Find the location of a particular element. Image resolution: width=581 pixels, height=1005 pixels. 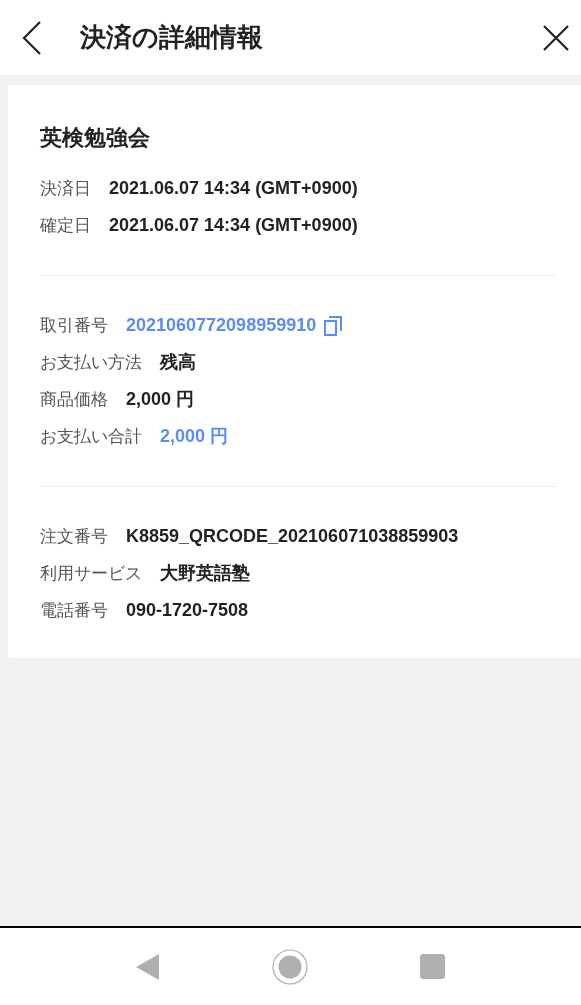

field-label: 注文番号 is located at coordinates (74, 536).